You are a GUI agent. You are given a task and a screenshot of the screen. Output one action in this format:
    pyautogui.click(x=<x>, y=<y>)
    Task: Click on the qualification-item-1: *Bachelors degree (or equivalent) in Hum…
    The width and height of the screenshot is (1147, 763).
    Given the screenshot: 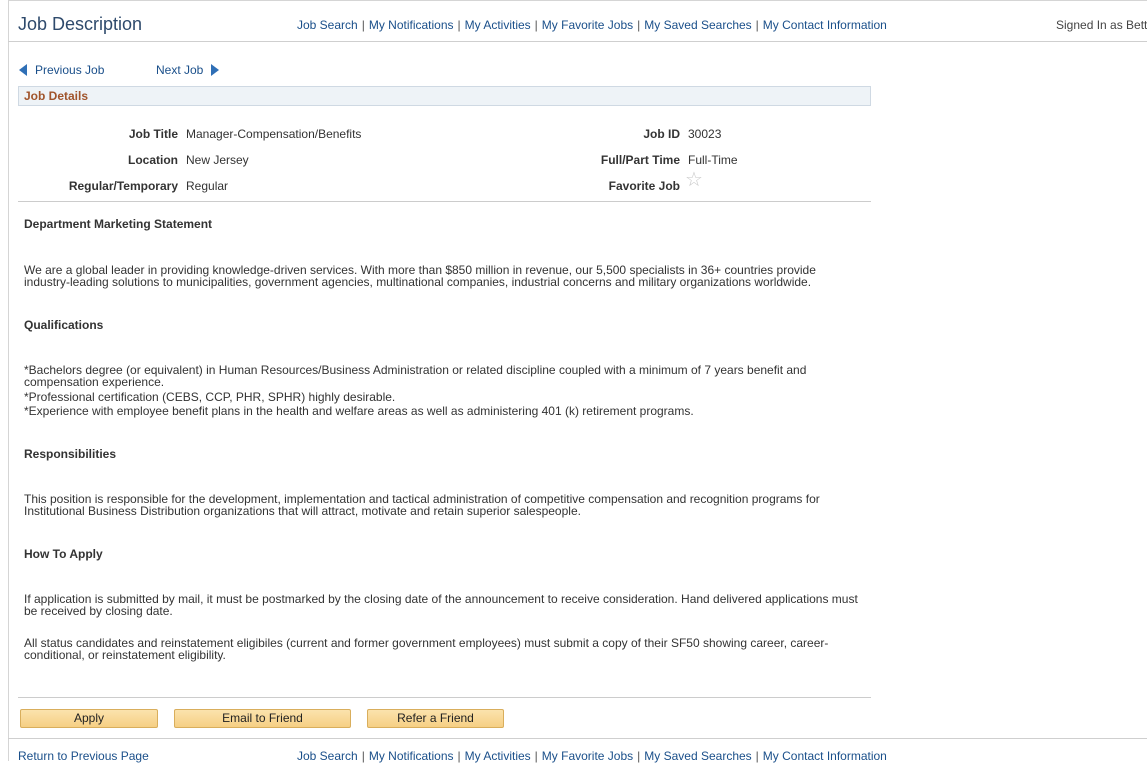 What is the action you would take?
    pyautogui.click(x=415, y=376)
    